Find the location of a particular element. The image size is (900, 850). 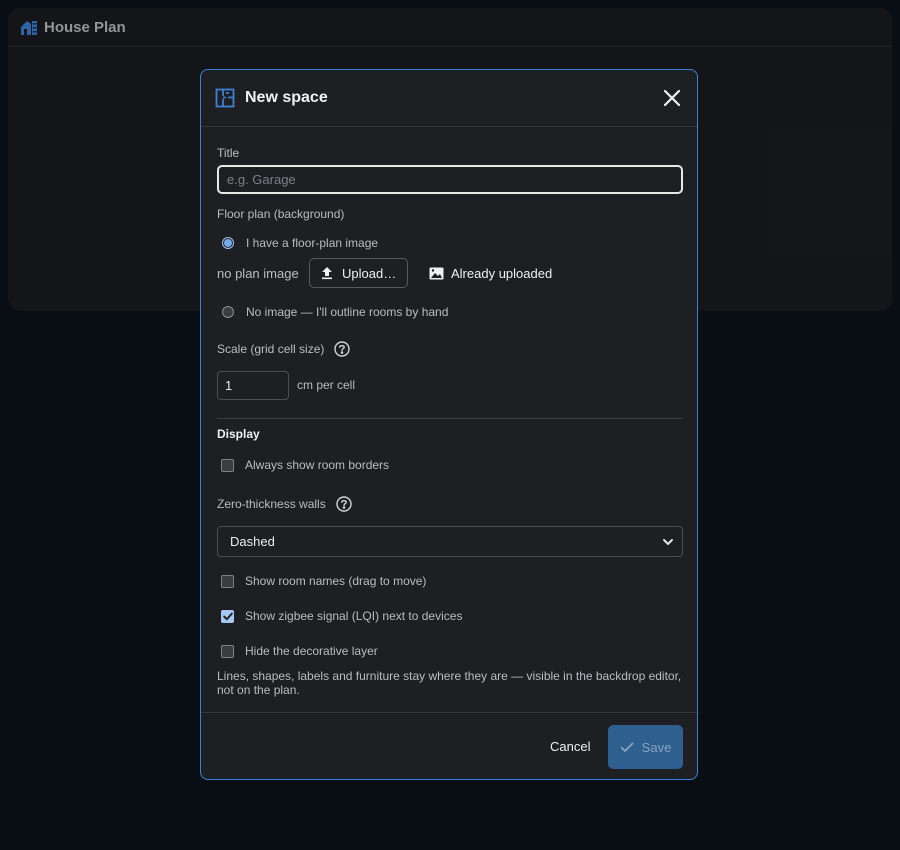

show-lqi-row: Show zigbee signal (LQI) next to devices is located at coordinates (341, 616).